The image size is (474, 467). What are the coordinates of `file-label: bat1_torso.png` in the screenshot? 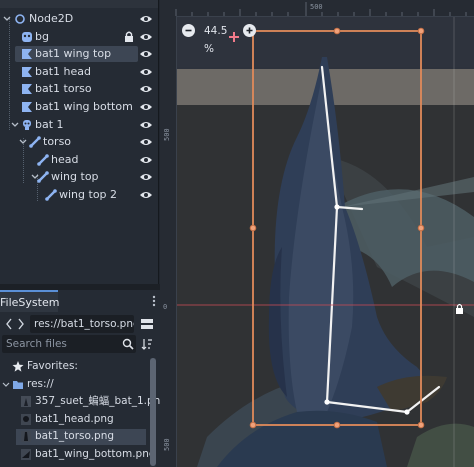 It's located at (75, 436).